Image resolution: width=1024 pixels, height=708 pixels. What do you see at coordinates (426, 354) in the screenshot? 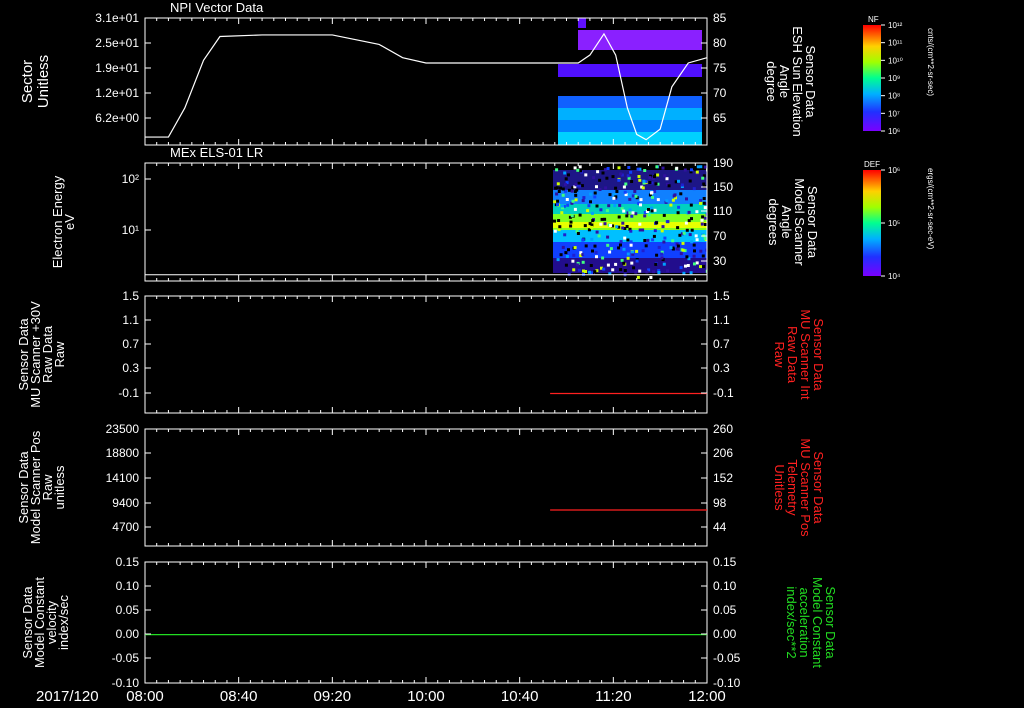
I see `panel-3-frame` at bounding box center [426, 354].